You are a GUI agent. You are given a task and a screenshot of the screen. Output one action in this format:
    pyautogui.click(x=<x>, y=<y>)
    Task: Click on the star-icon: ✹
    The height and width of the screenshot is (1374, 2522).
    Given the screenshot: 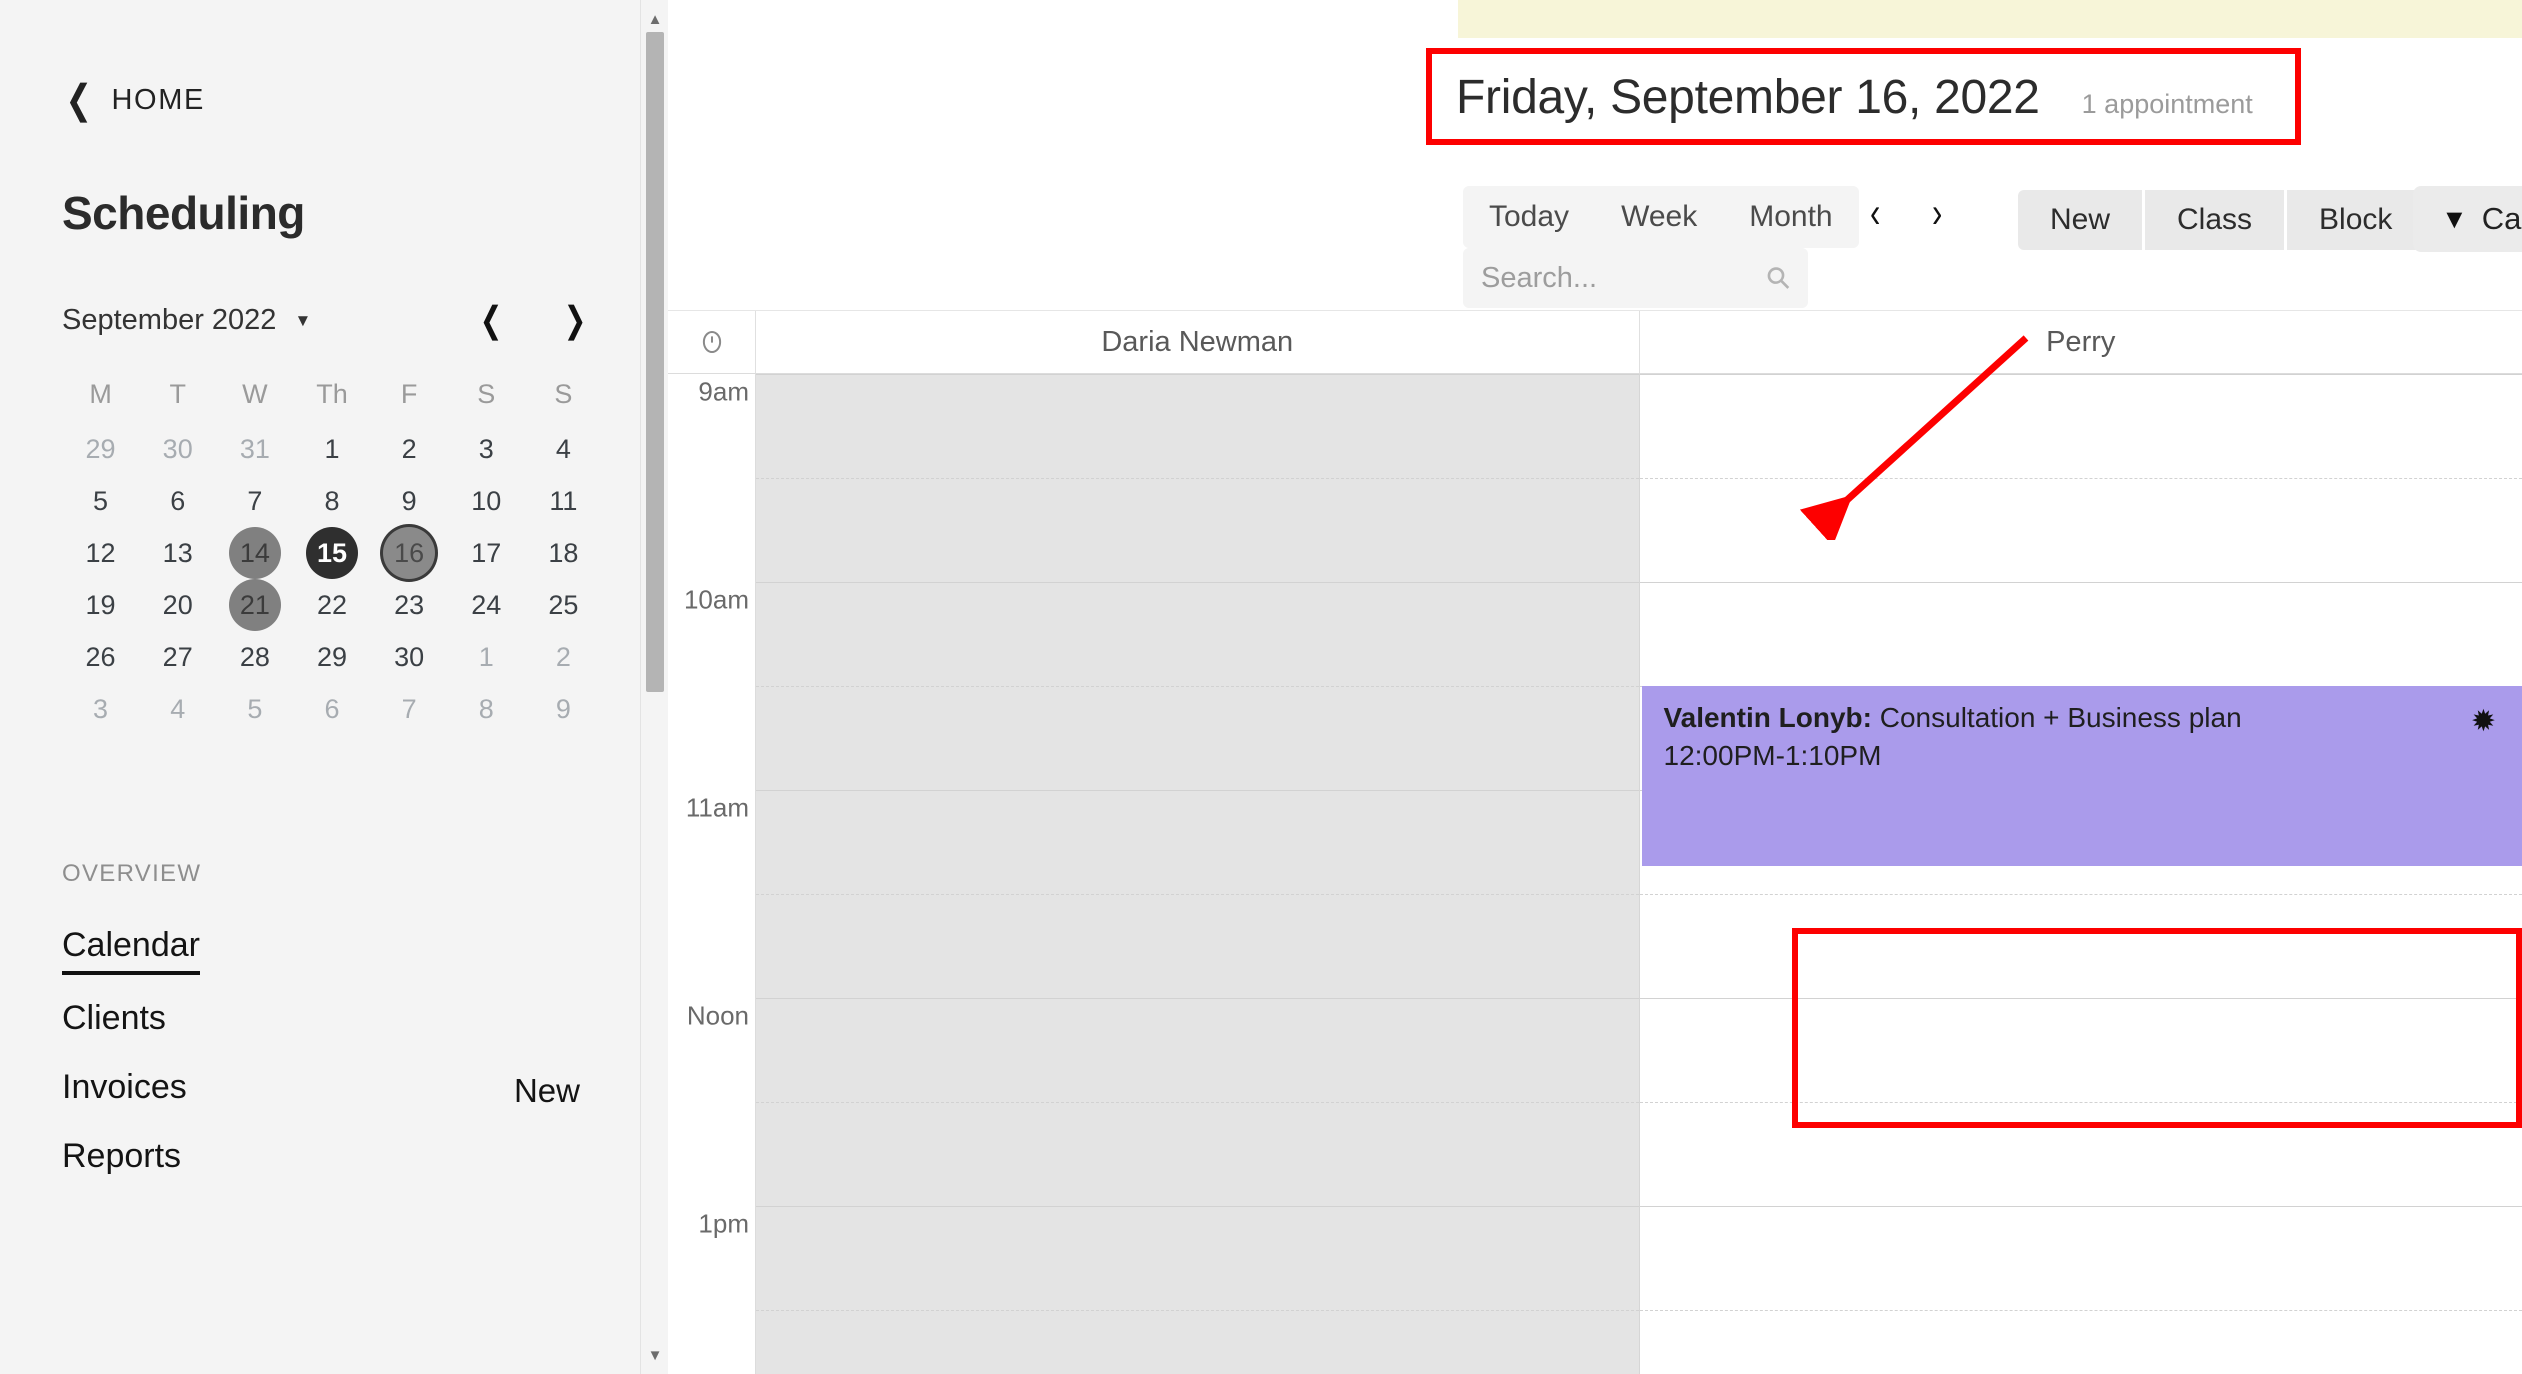 What is the action you would take?
    pyautogui.click(x=2483, y=721)
    